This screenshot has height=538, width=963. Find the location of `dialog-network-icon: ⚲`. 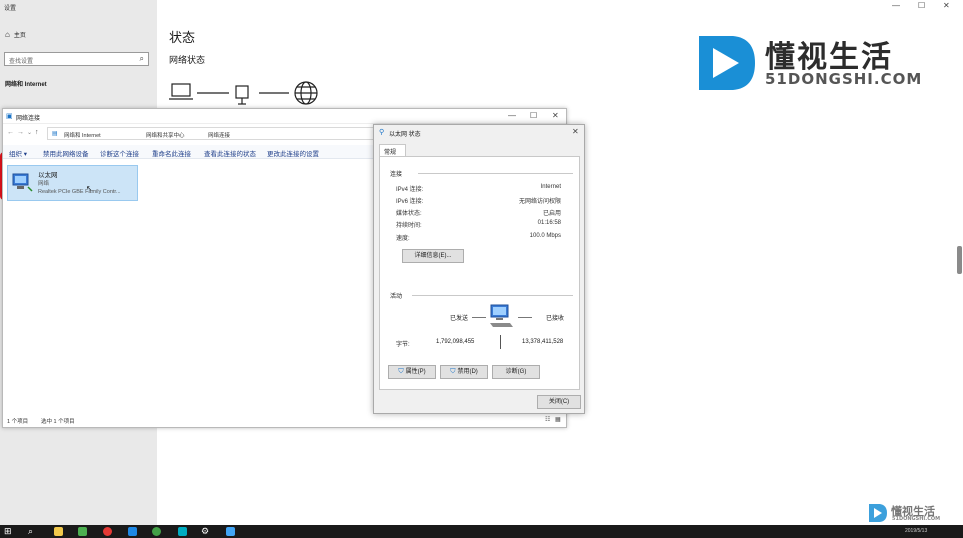

dialog-network-icon: ⚲ is located at coordinates (382, 132).